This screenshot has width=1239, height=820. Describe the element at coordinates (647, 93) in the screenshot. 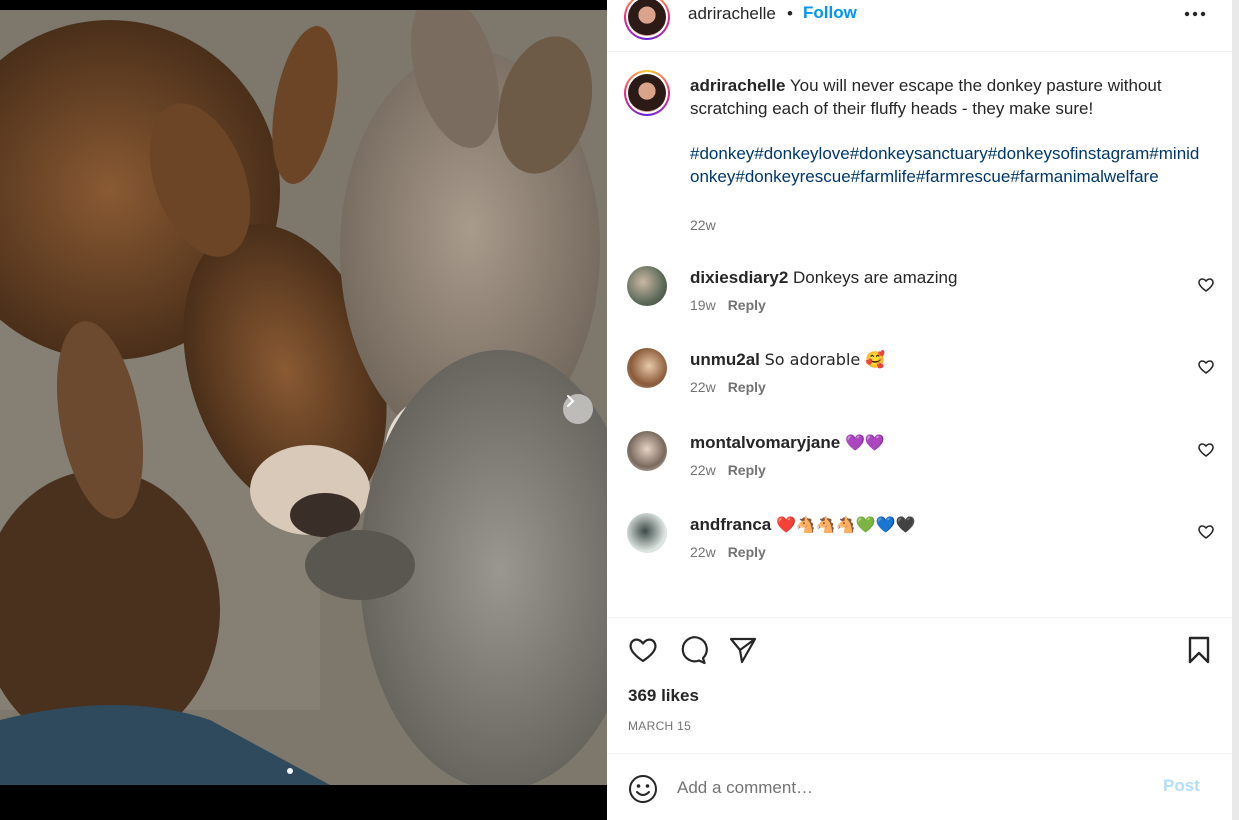

I see `caption-avatar` at that location.